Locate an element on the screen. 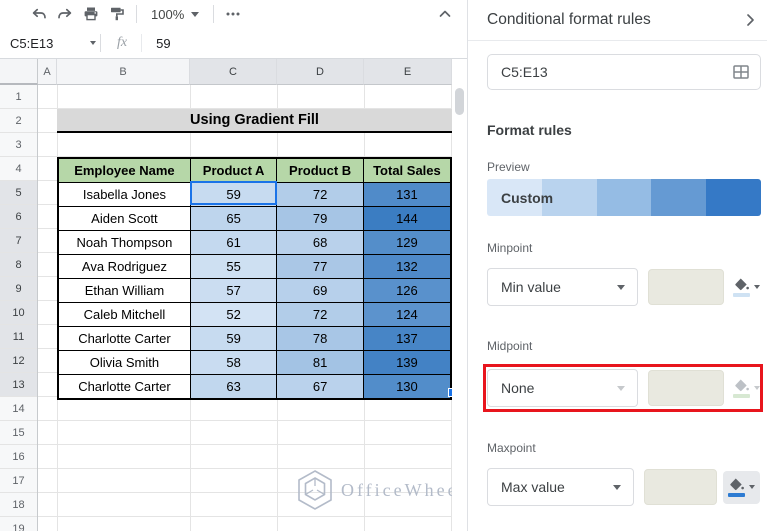 This screenshot has height=531, width=767. row-header-1: 1 is located at coordinates (18, 97).